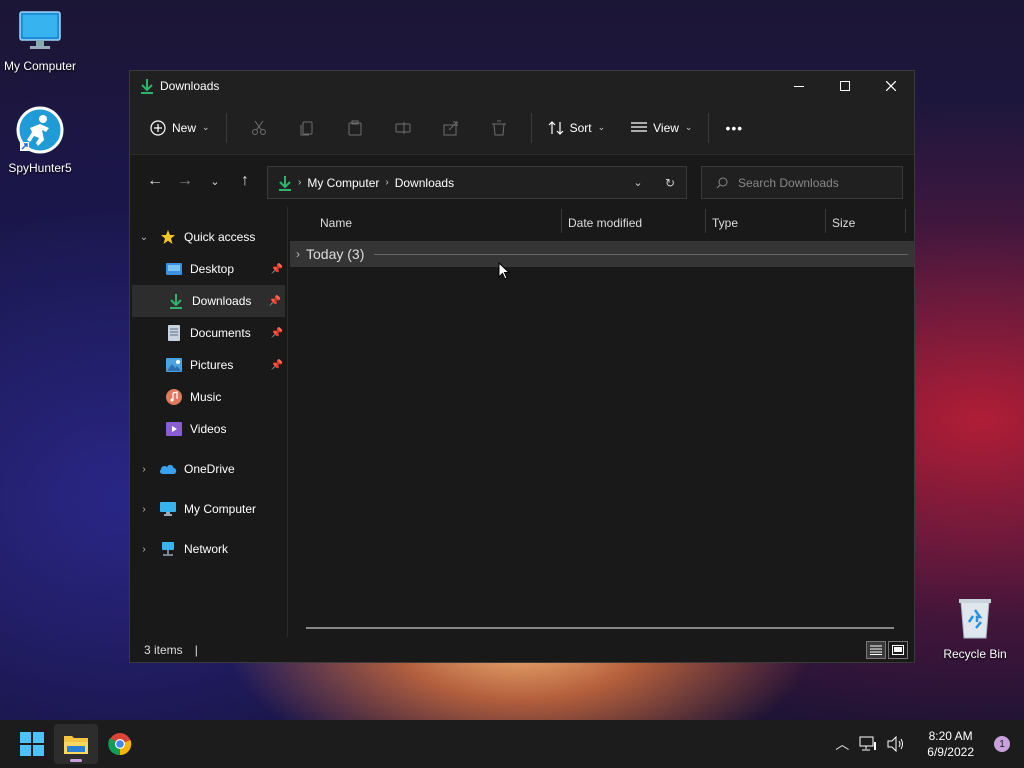  I want to click on taskbar-file-explorer, so click(76, 744).